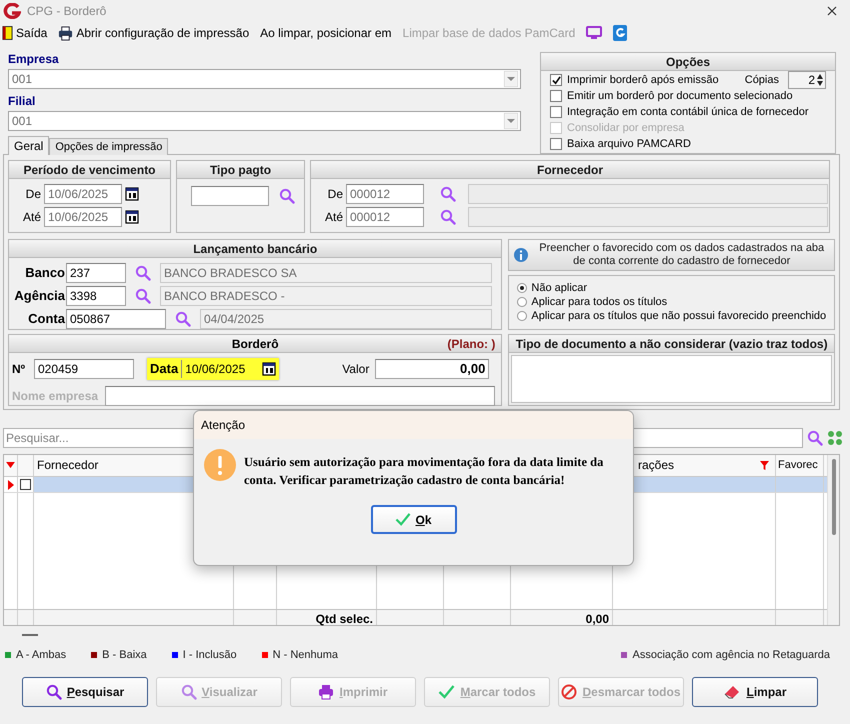  I want to click on readonly-field: BANCO BRADESCO SA, so click(326, 273).